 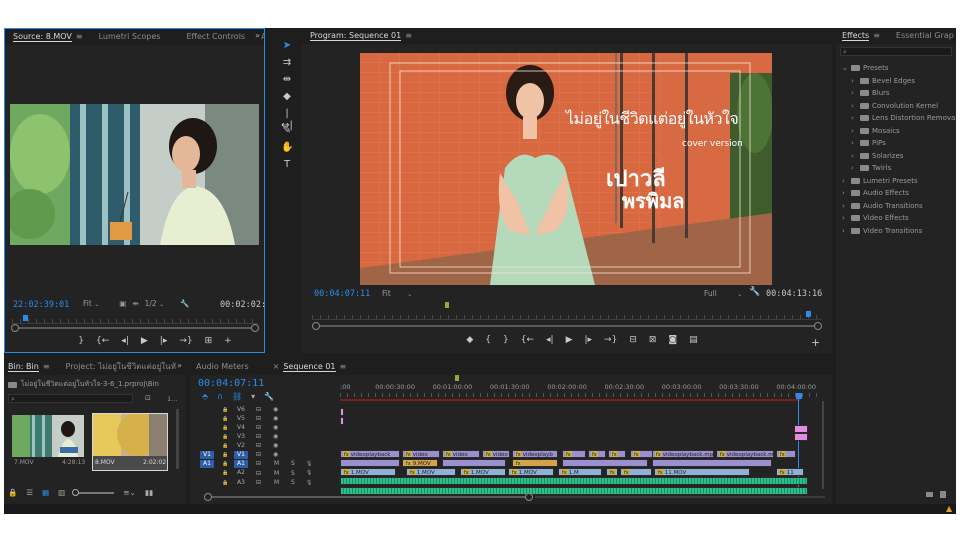 I want to click on track-select-icon: ⇉, so click(x=287, y=63).